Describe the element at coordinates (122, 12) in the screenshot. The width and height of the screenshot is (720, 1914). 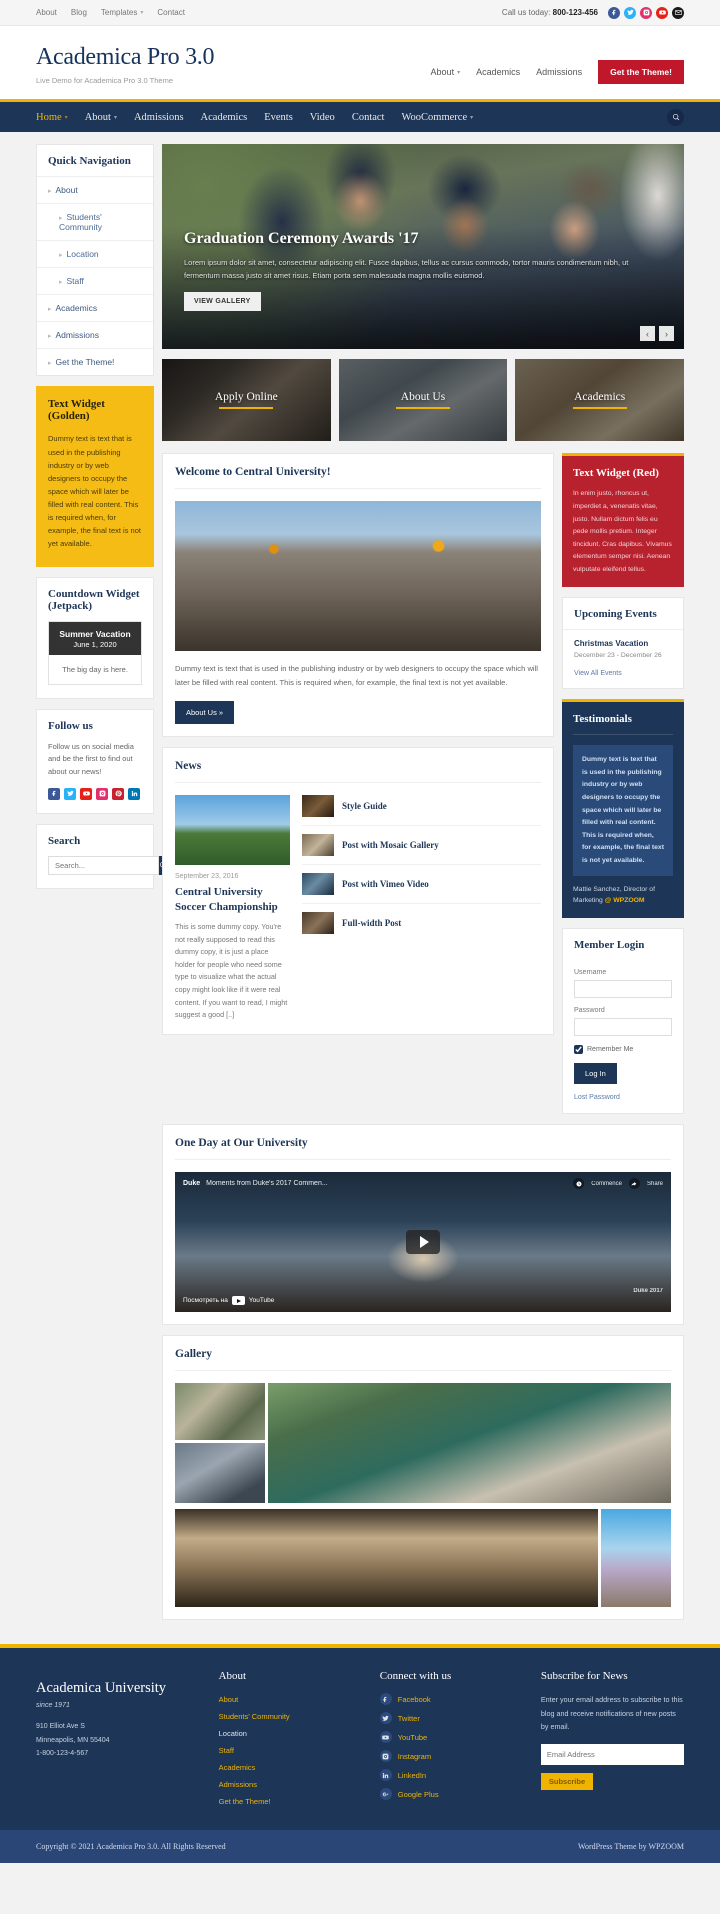
I see `topbar-link-templates: Templates ▾` at that location.